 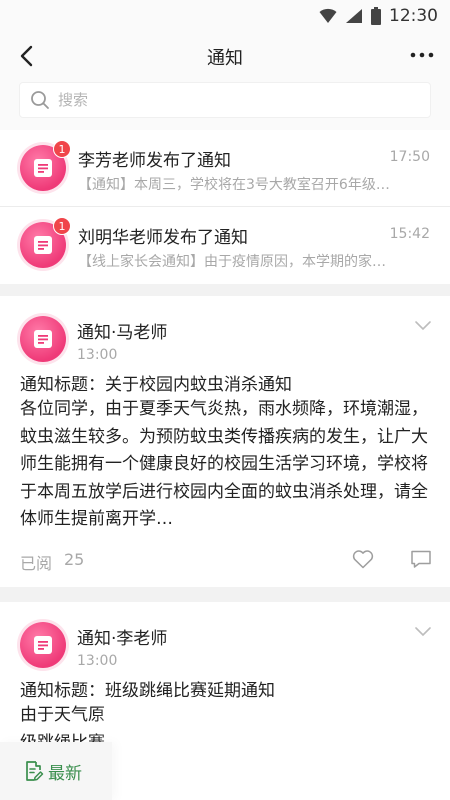 I want to click on notice-body-line: 由于天气原, so click(x=62, y=715).